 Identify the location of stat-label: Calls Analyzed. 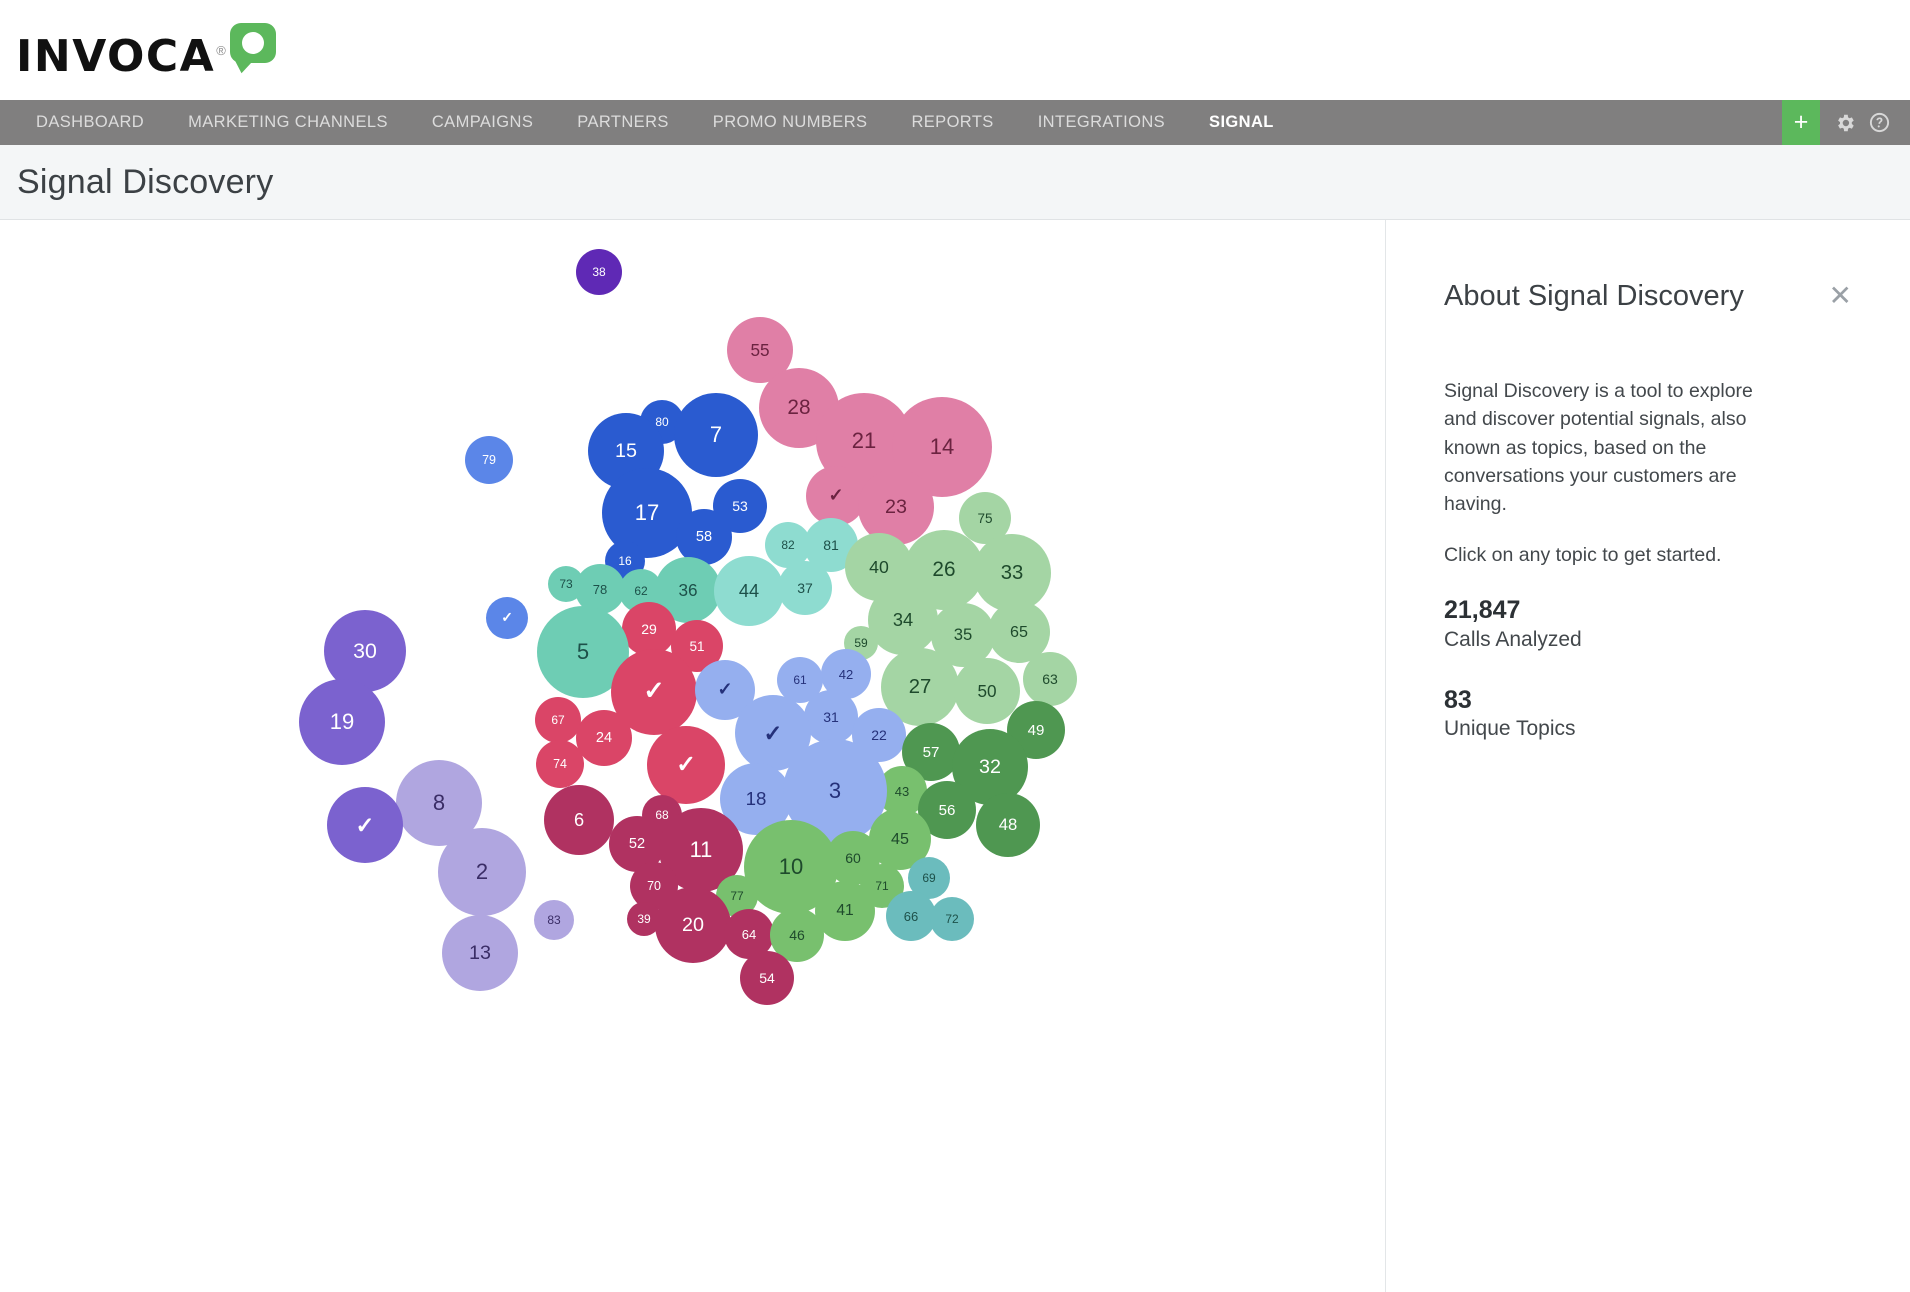
(1513, 639).